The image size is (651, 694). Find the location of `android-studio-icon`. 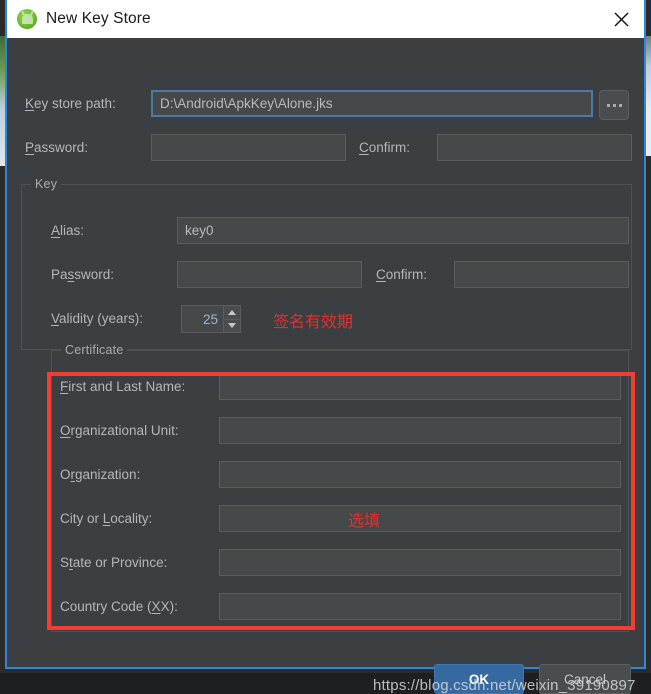

android-studio-icon is located at coordinates (27, 19).